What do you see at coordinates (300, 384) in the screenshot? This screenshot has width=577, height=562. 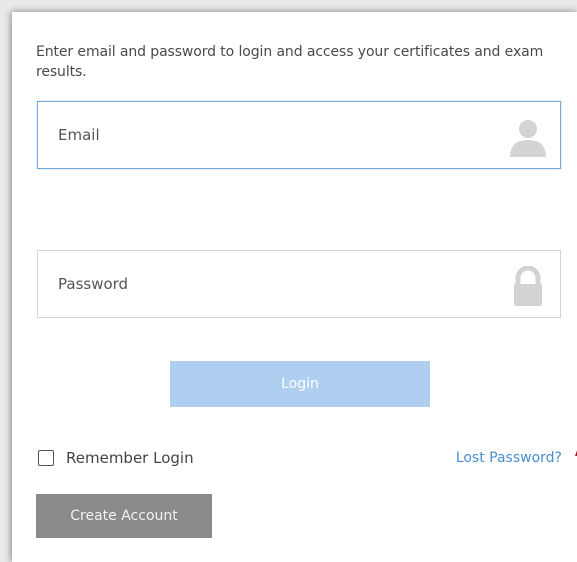 I see `login-button: Login` at bounding box center [300, 384].